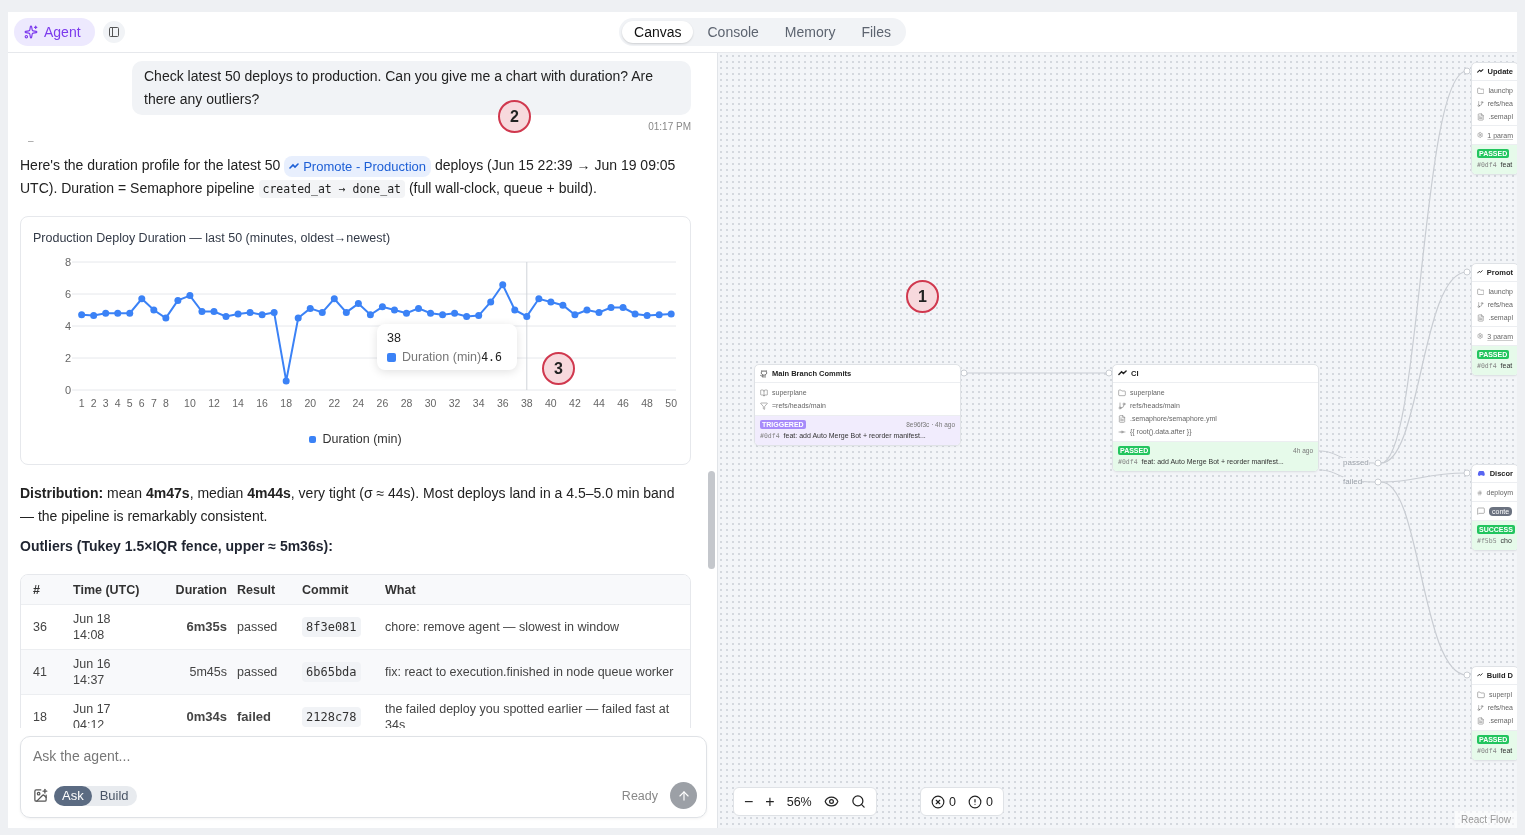 Image resolution: width=1525 pixels, height=835 pixels. I want to click on commit-hash: 8f3e081, so click(331, 627).